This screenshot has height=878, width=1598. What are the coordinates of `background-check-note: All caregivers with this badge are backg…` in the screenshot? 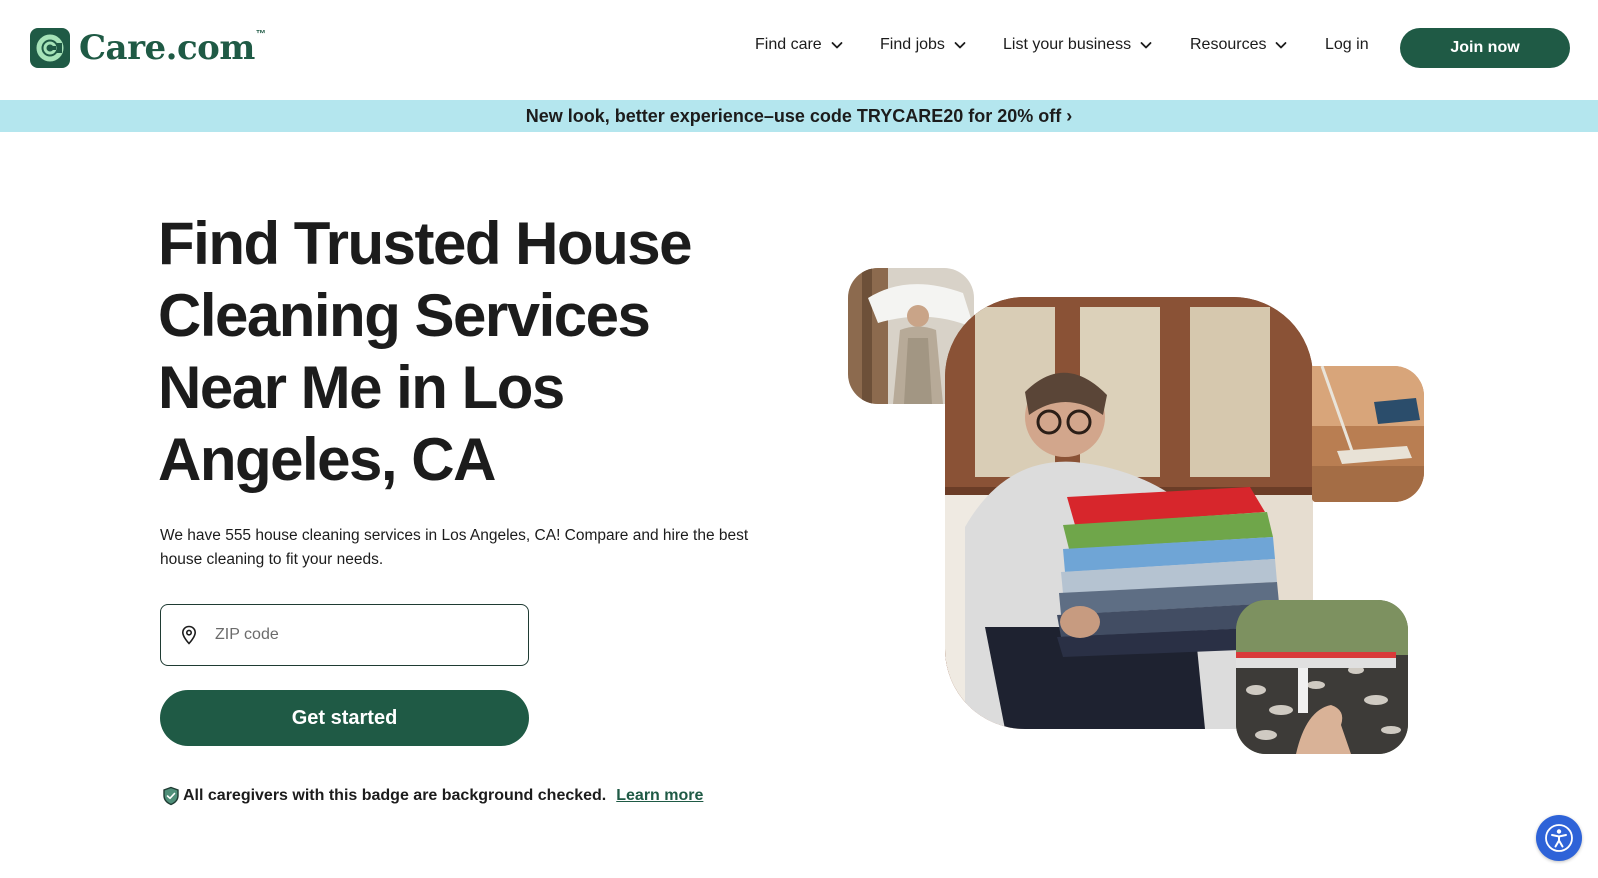 It's located at (432, 796).